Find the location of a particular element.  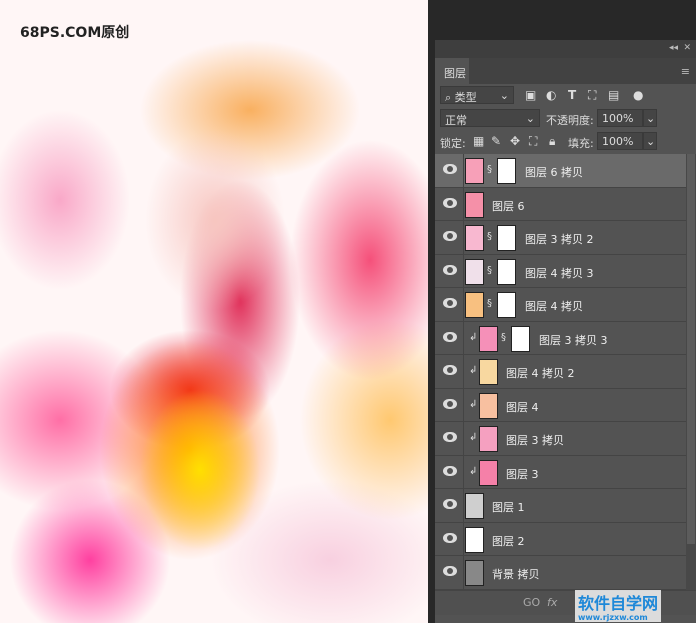

layer-row: § 图层 3 拷贝 2 is located at coordinates (560, 238).